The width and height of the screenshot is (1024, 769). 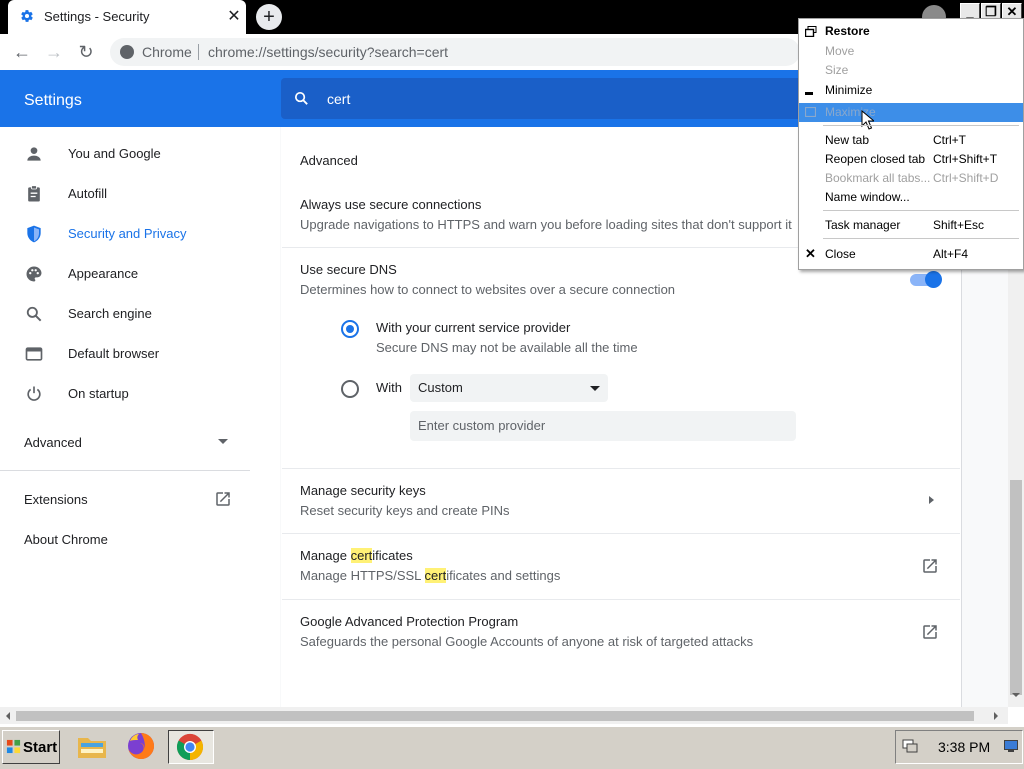 I want to click on clock: 3:38 PM, so click(x=964, y=747).